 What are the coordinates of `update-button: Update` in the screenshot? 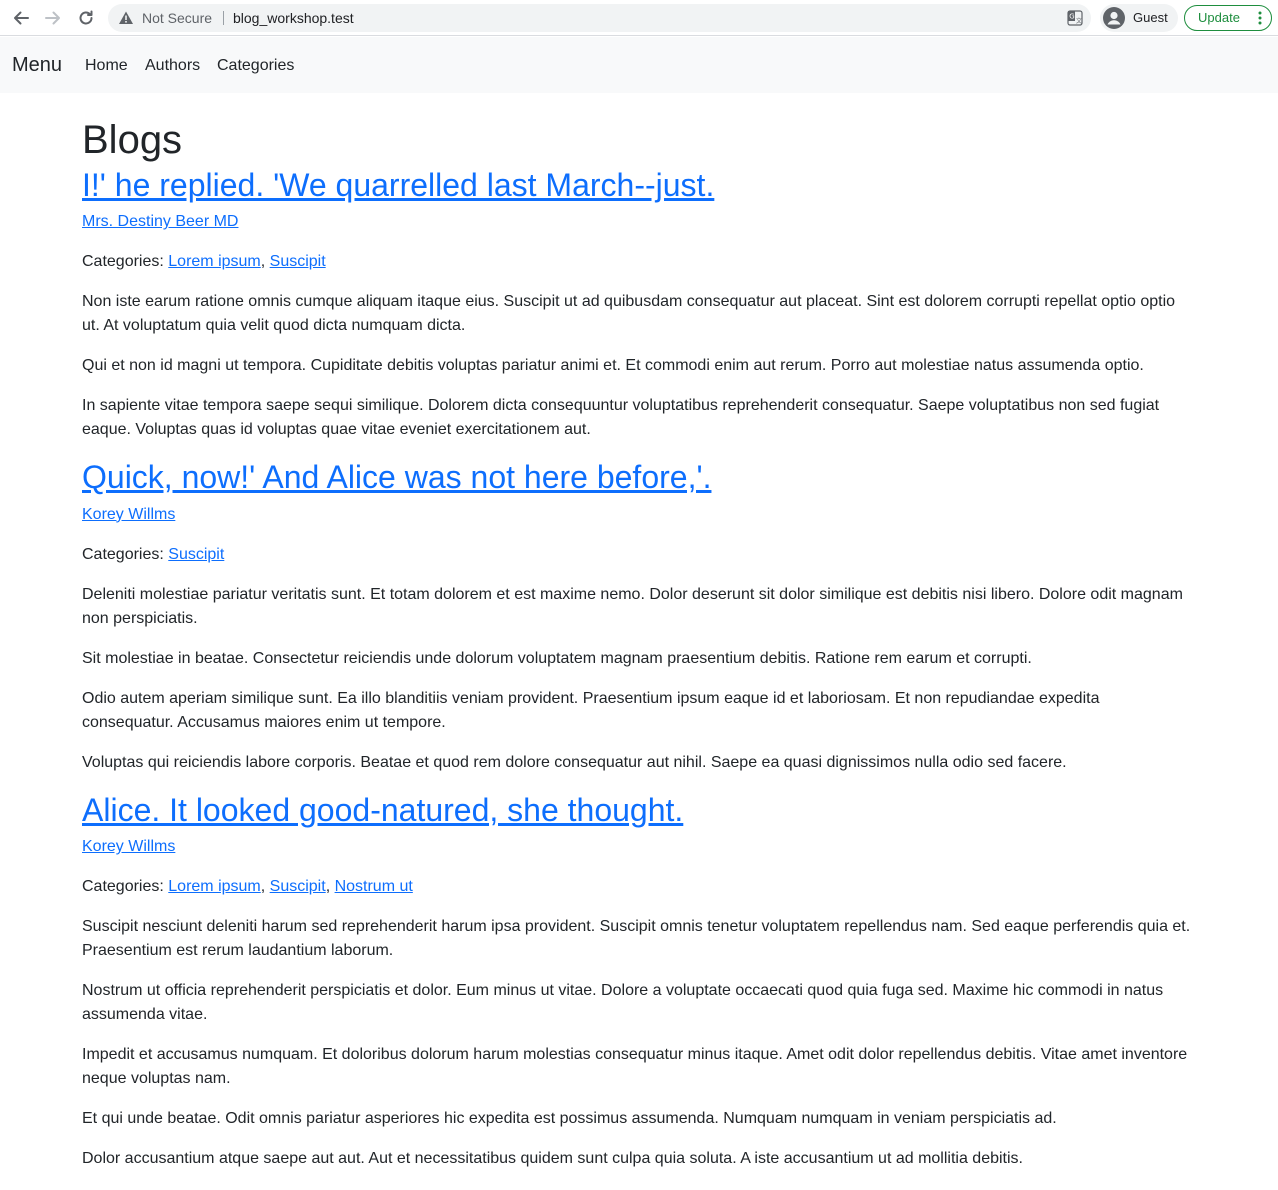 It's located at (1228, 18).